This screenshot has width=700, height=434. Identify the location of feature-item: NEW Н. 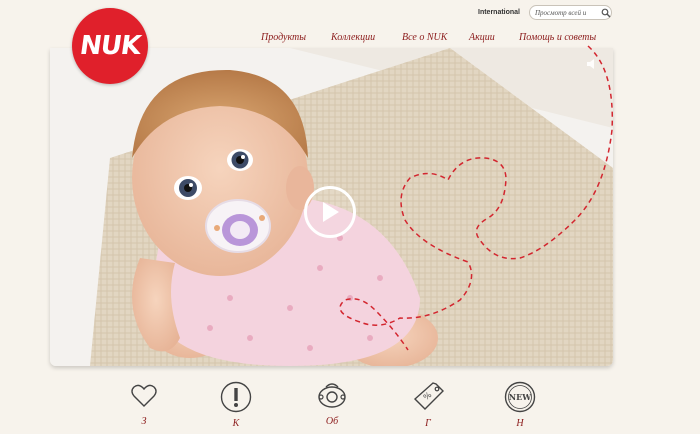
(520, 404).